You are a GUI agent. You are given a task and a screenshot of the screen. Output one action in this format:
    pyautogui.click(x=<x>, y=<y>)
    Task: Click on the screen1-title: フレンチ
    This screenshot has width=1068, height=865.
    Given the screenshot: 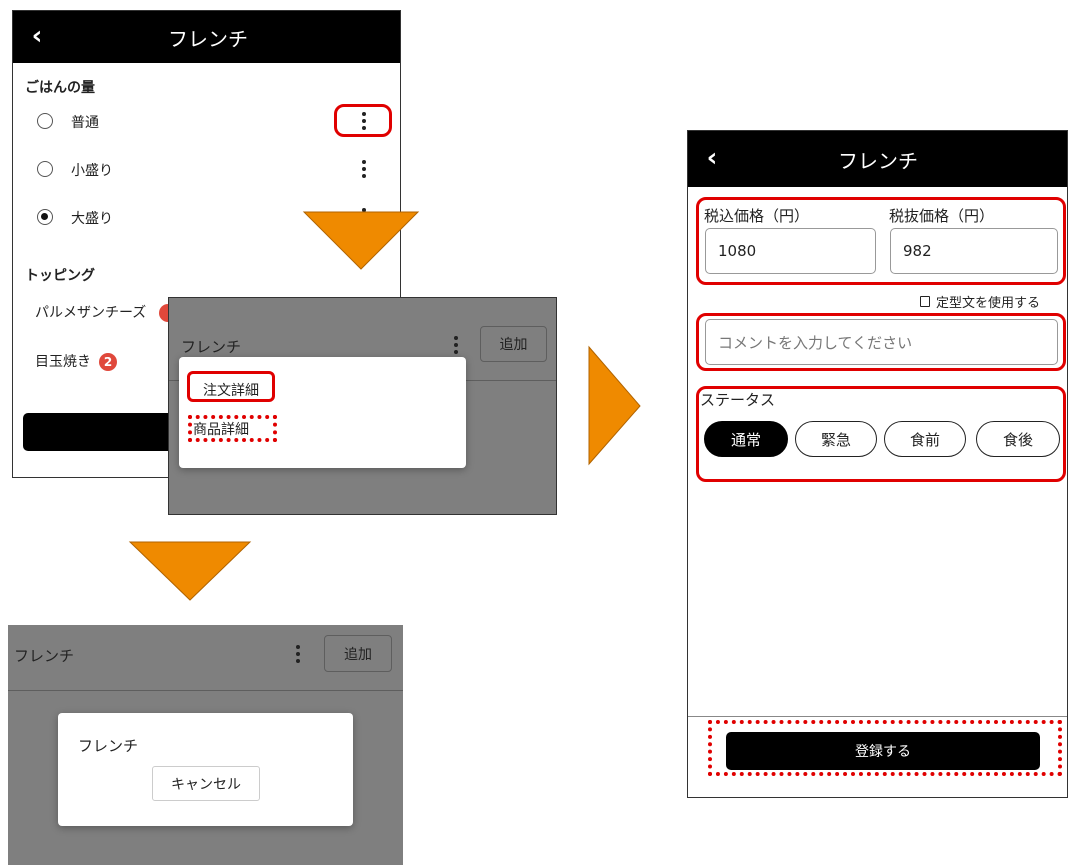 What is the action you would take?
    pyautogui.click(x=208, y=38)
    